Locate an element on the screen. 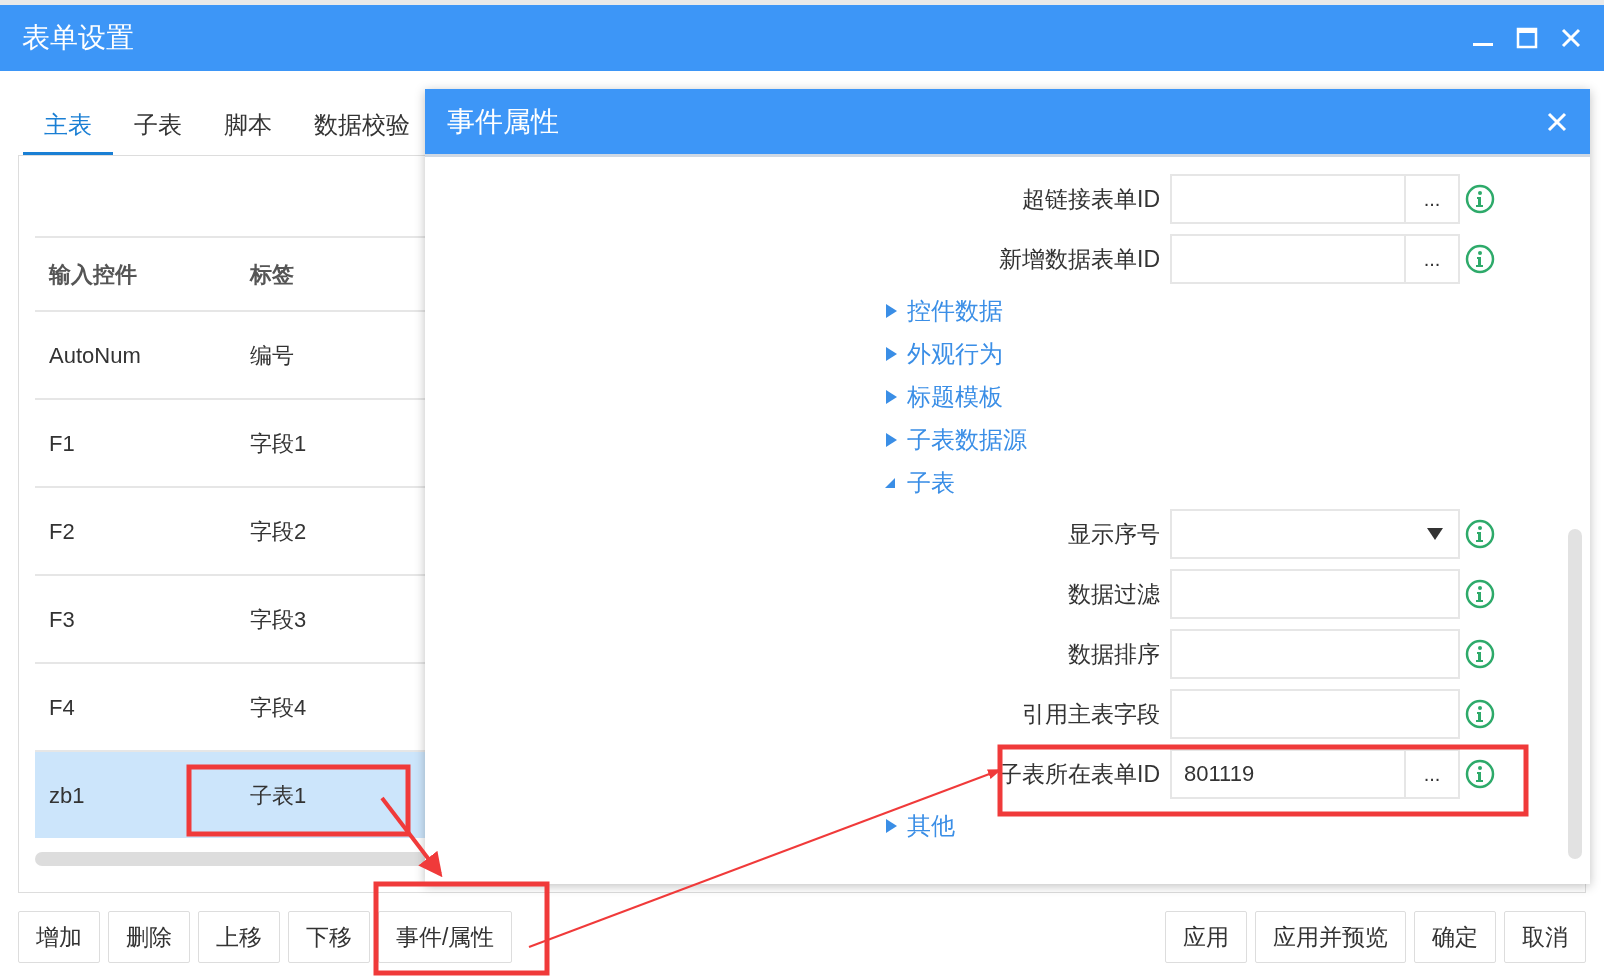 Image resolution: width=1604 pixels, height=980 pixels. tab: 主表 is located at coordinates (68, 126).